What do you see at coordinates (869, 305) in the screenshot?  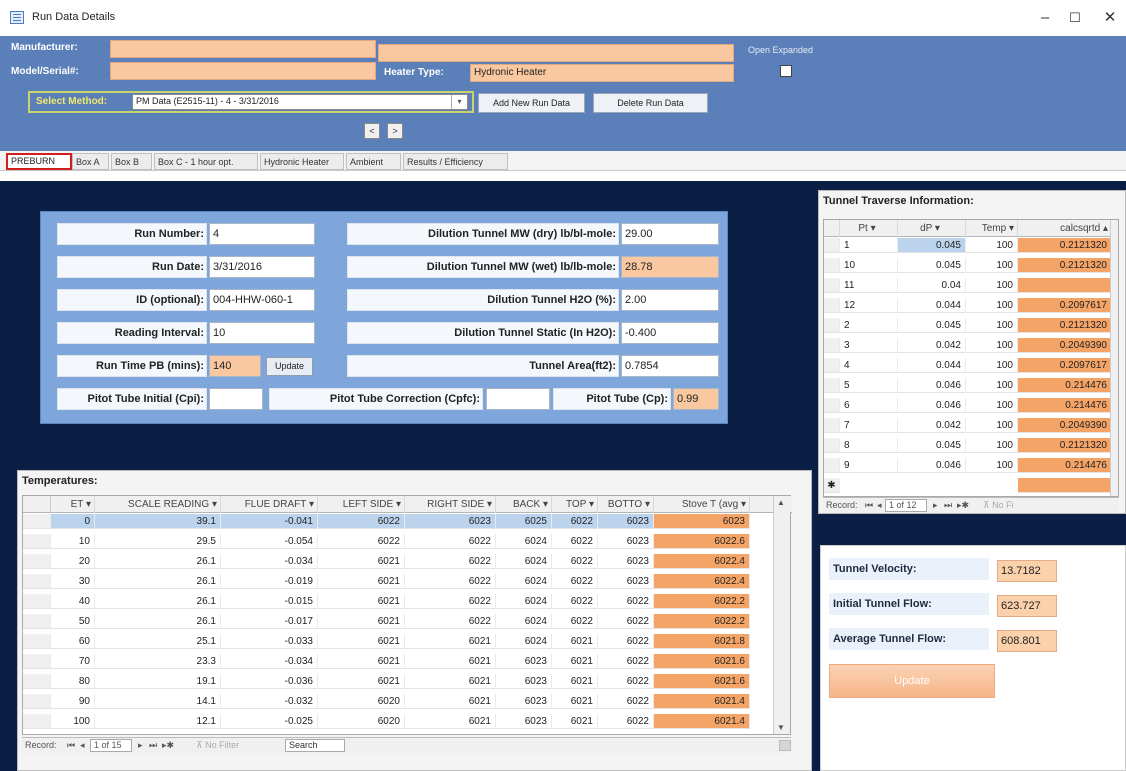 I see `traverse-cell: 12` at bounding box center [869, 305].